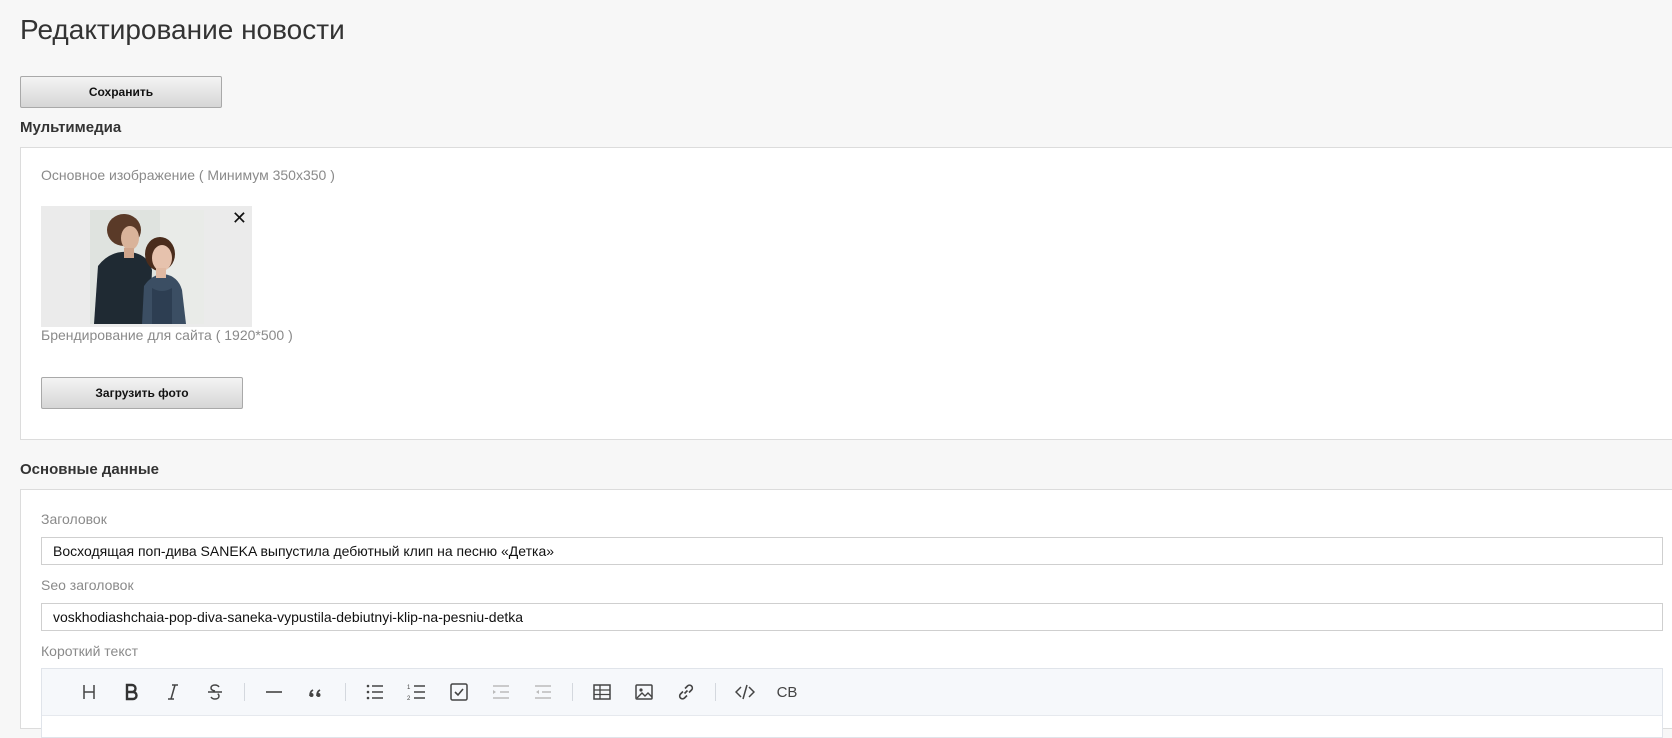  I want to click on bold-icon, so click(131, 692).